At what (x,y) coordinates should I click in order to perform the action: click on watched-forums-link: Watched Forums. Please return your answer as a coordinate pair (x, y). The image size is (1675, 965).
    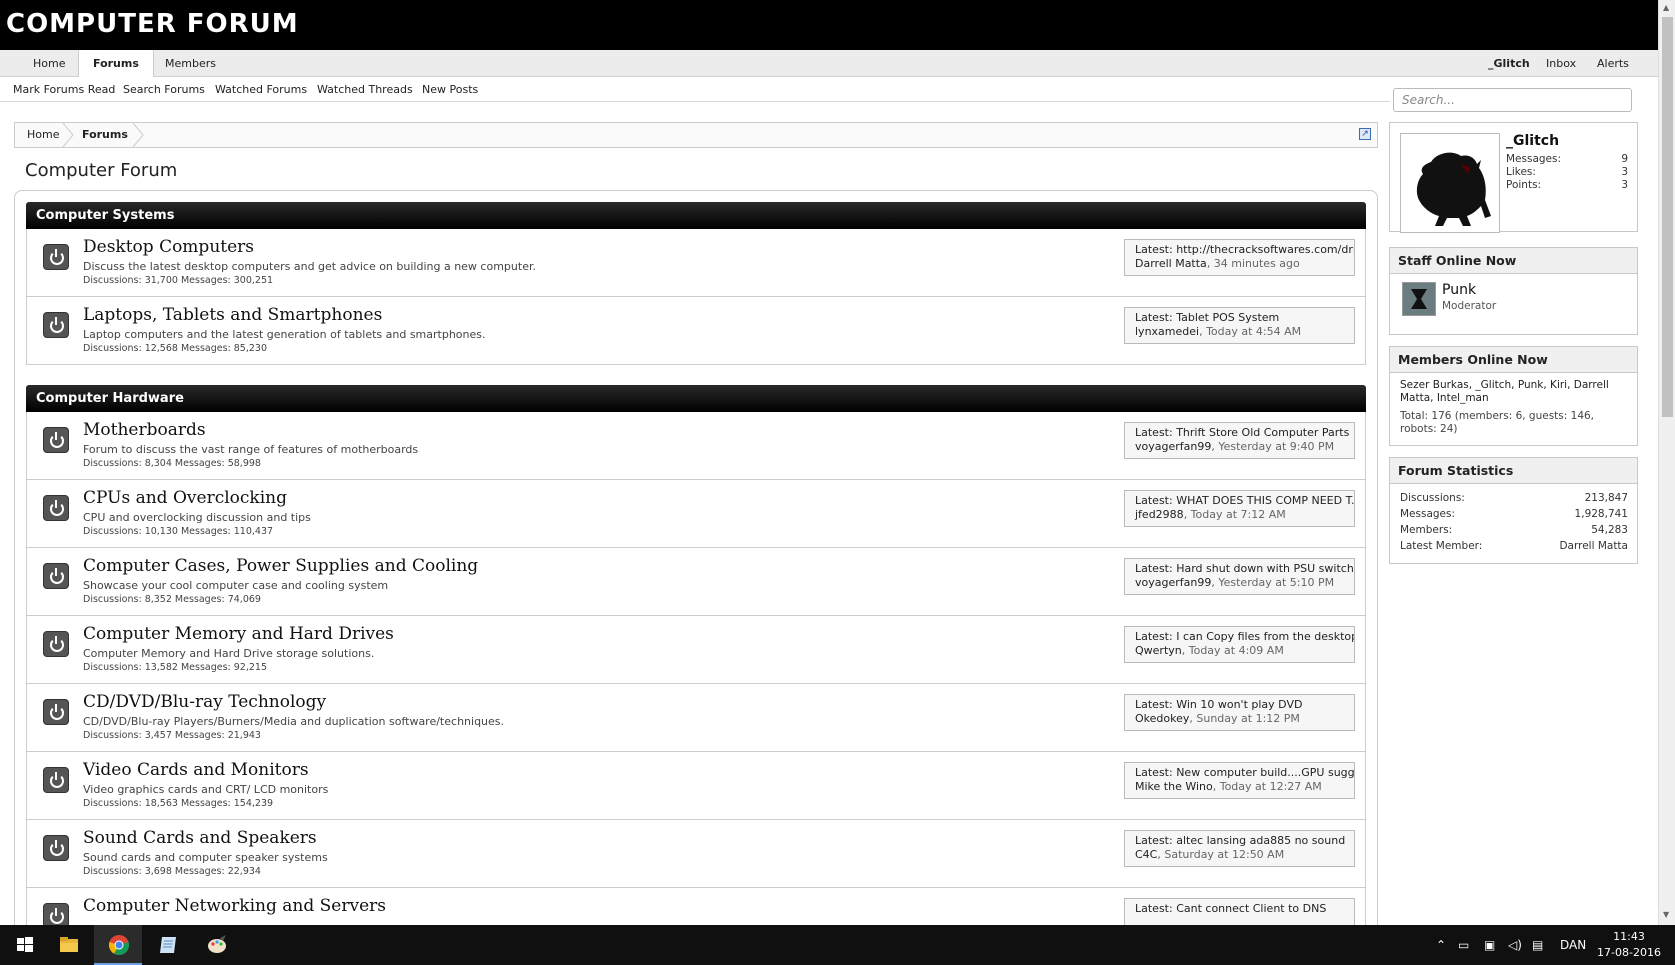
    Looking at the image, I should click on (261, 89).